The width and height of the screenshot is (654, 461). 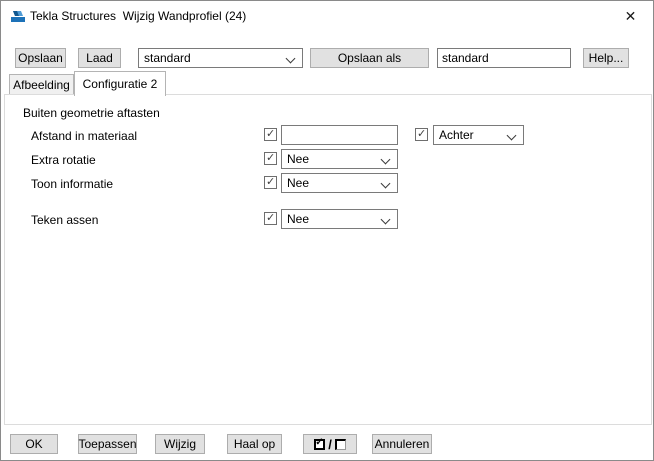 What do you see at coordinates (339, 183) in the screenshot?
I see `toon-informatie-dropdown: Nee` at bounding box center [339, 183].